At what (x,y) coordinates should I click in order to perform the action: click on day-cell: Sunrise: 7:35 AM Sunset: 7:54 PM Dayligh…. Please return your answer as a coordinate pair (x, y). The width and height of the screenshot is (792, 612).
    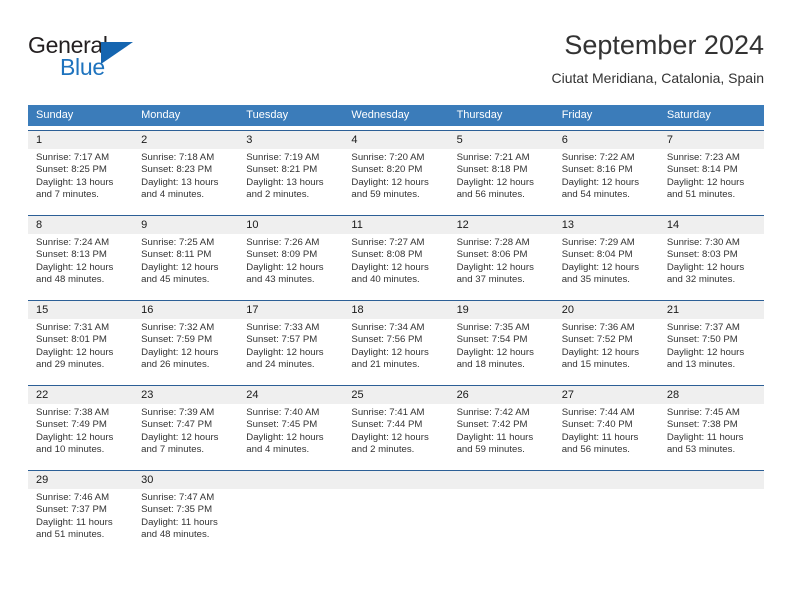
    Looking at the image, I should click on (501, 350).